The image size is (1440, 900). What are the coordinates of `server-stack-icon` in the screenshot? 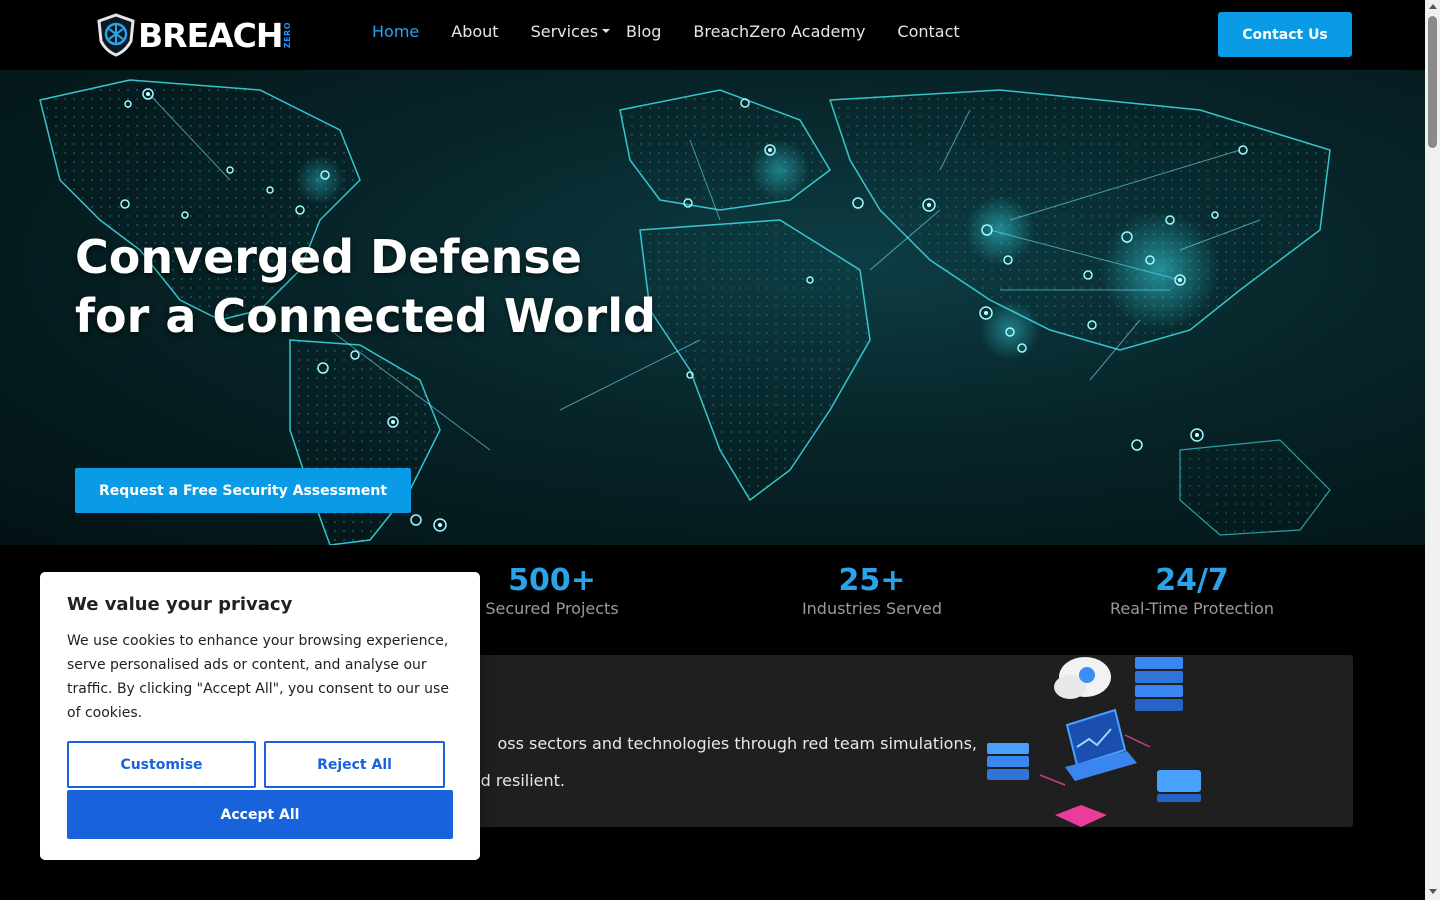 It's located at (1159, 684).